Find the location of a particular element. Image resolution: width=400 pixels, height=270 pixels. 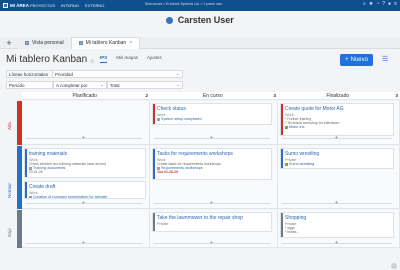

top-nav: PROYECTOS INTERNO EXTERNO is located at coordinates (67, 5).